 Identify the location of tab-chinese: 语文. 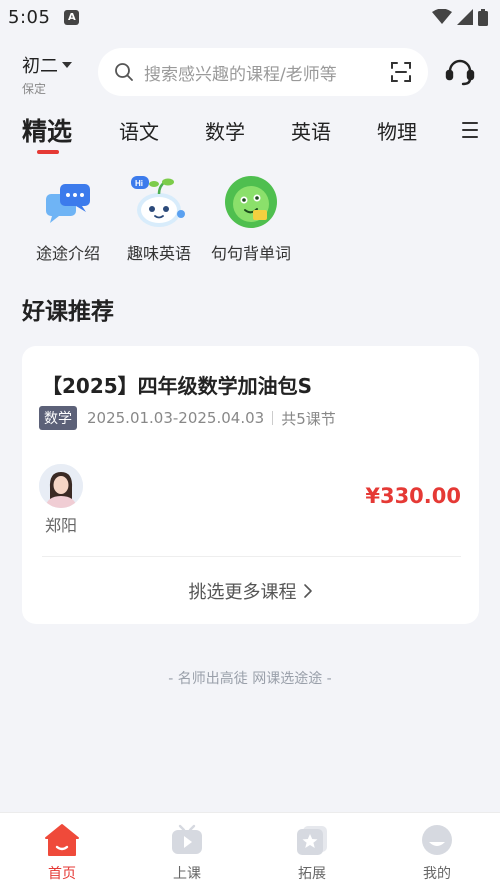
(139, 130).